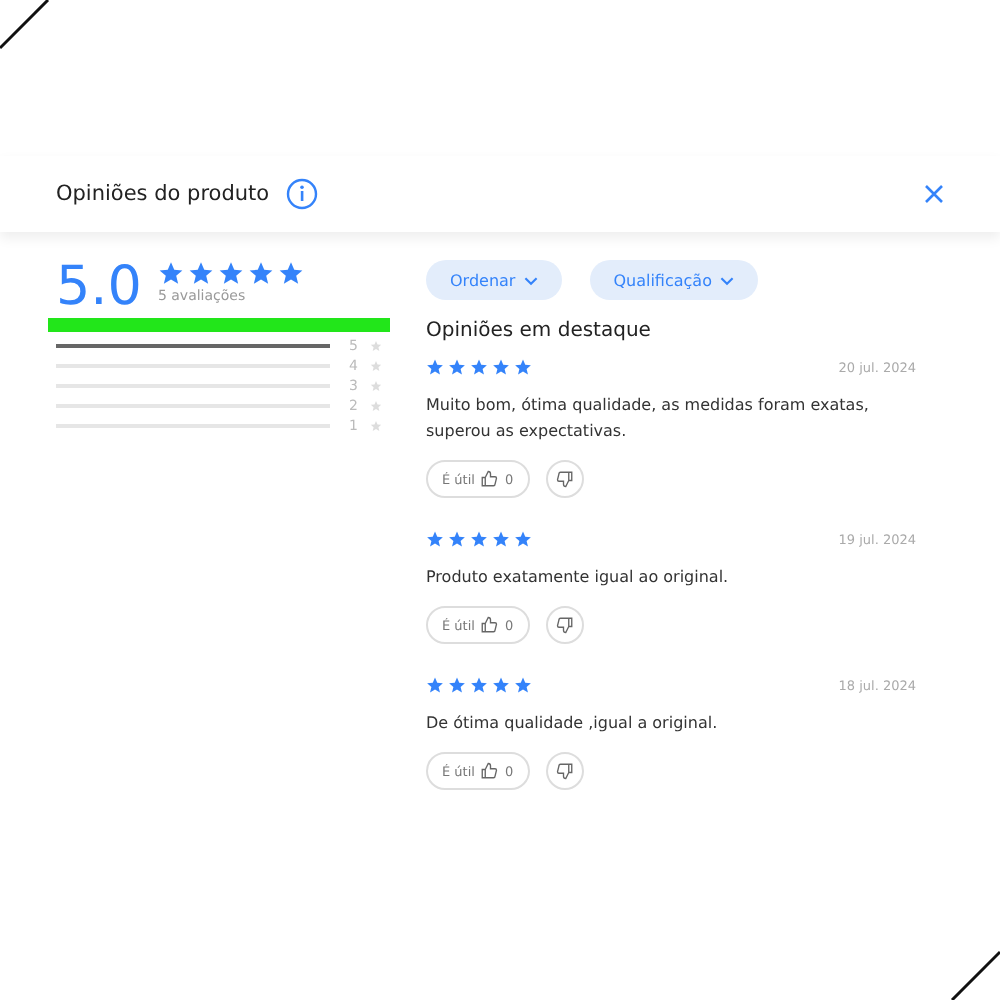 This screenshot has width=1000, height=1000. I want to click on close-icon, so click(934, 194).